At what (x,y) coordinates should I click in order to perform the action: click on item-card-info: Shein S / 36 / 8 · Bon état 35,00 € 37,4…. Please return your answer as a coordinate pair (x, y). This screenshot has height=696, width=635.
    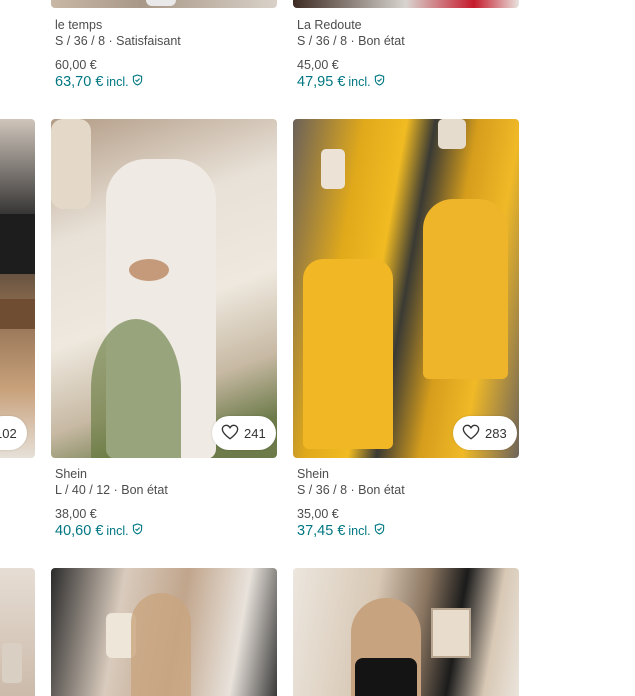
    Looking at the image, I should click on (410, 503).